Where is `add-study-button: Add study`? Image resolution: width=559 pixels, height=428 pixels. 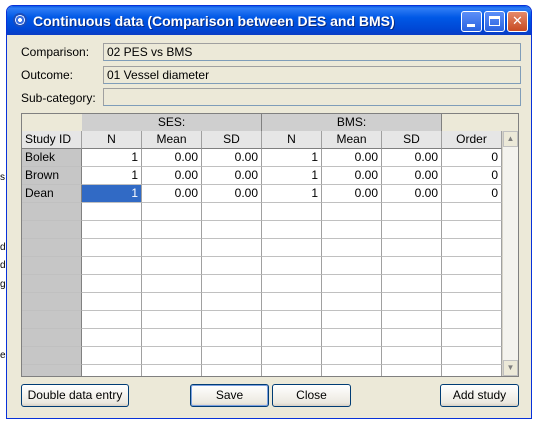
add-study-button: Add study is located at coordinates (479, 395).